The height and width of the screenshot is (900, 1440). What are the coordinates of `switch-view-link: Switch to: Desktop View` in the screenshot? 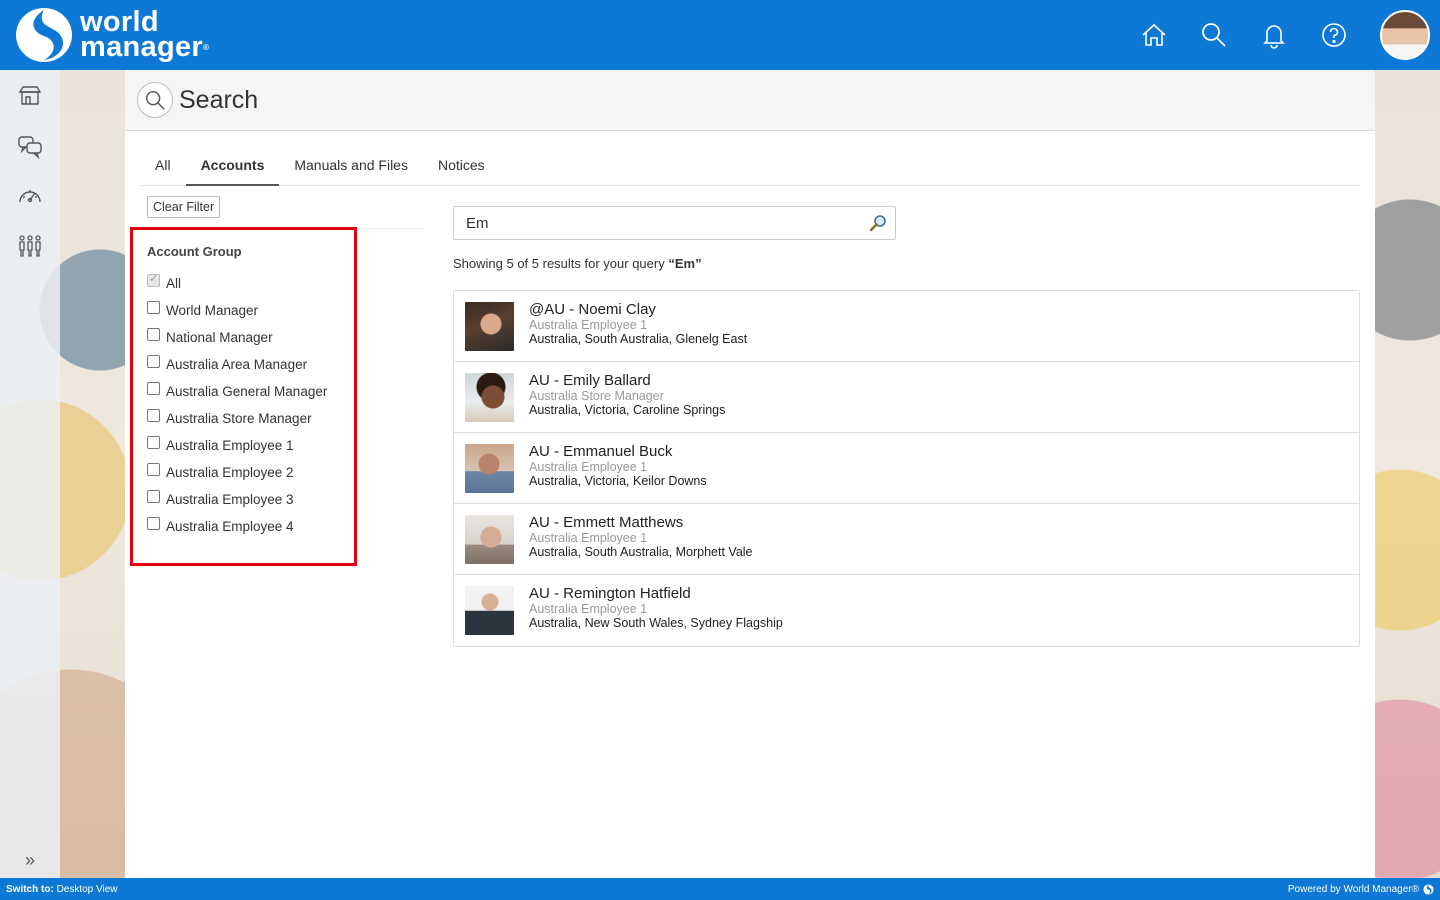 It's located at (62, 889).